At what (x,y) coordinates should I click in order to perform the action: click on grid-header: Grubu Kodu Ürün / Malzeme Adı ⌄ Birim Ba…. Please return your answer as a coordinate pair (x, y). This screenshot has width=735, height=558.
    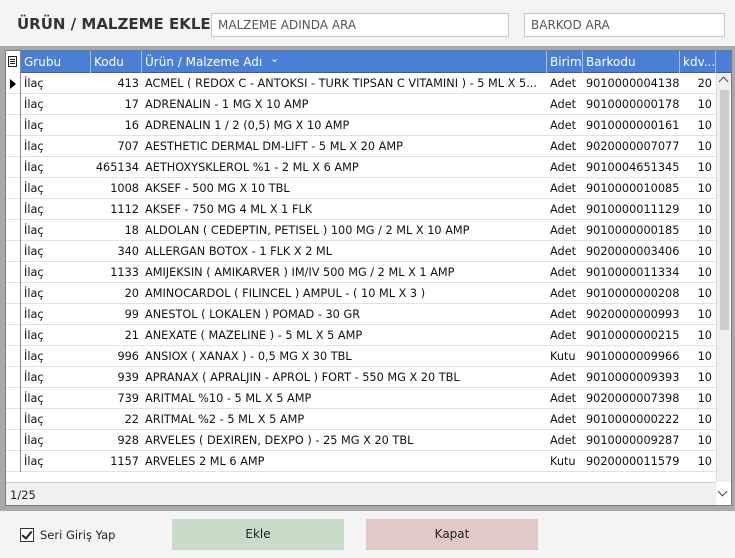
    Looking at the image, I should click on (368, 62).